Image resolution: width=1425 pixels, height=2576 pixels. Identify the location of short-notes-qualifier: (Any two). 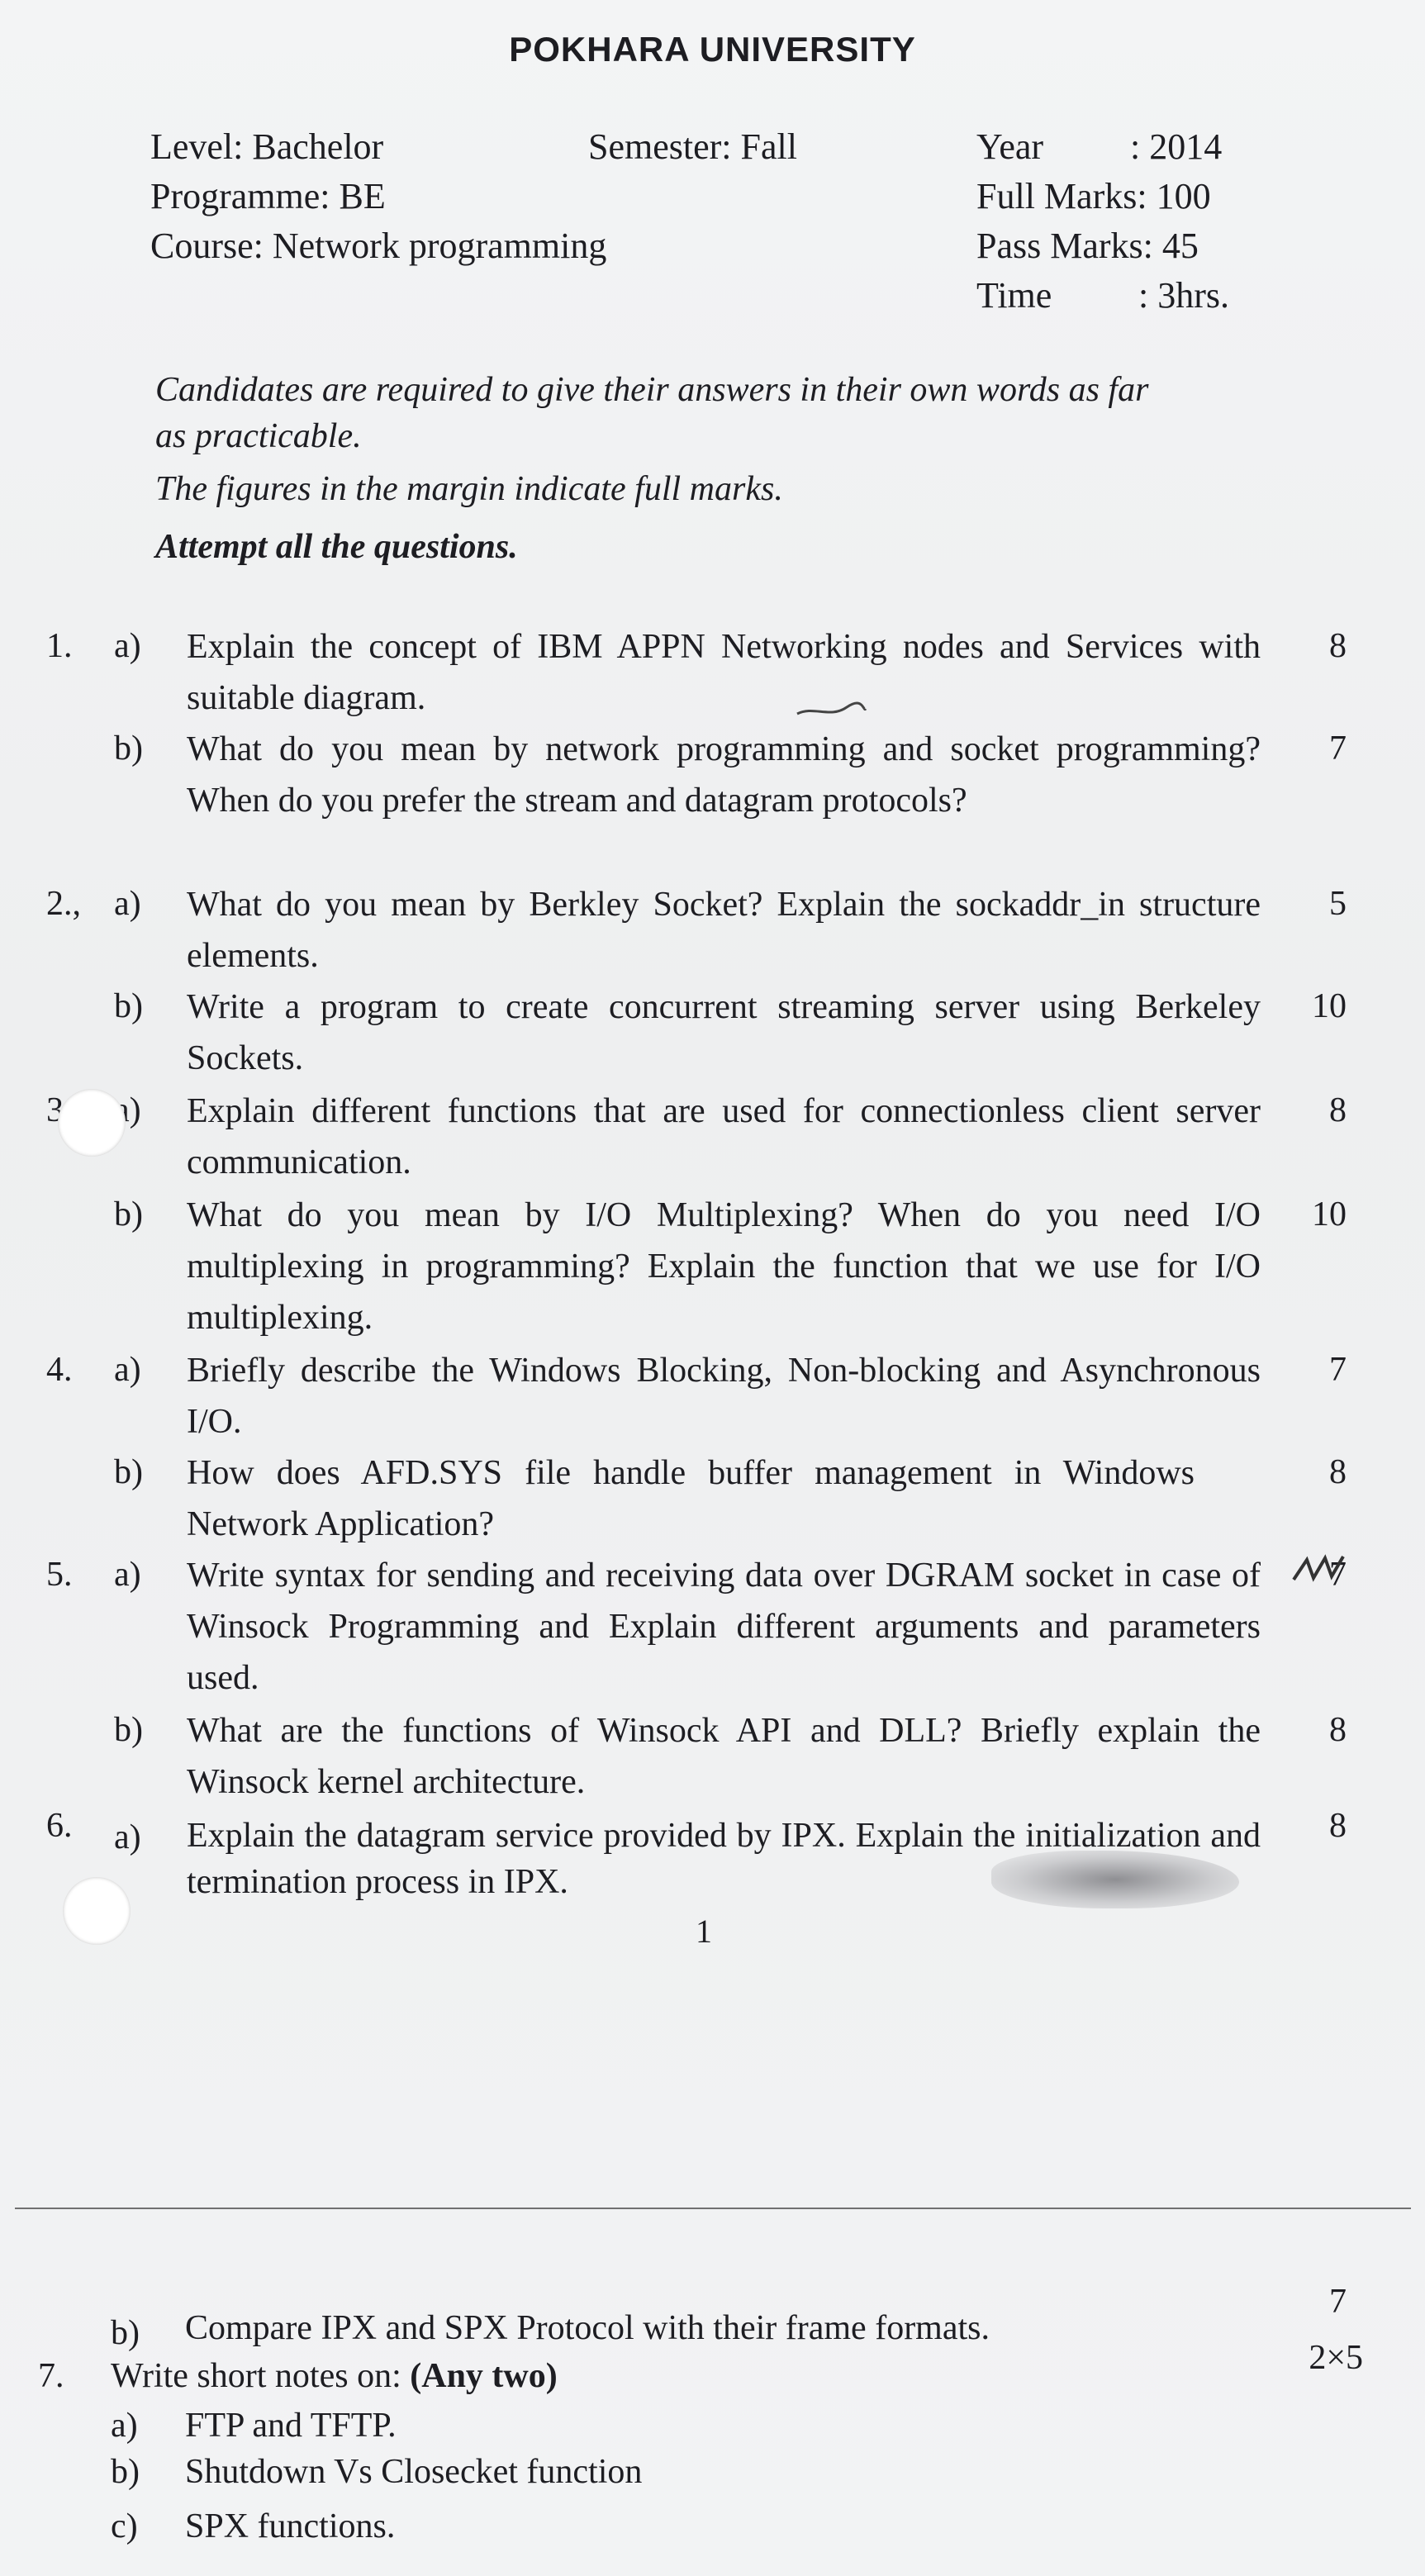
(484, 2376).